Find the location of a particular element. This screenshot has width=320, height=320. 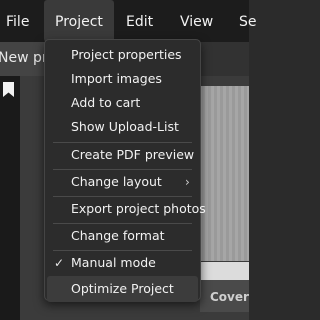

menu-file: File is located at coordinates (17, 21).